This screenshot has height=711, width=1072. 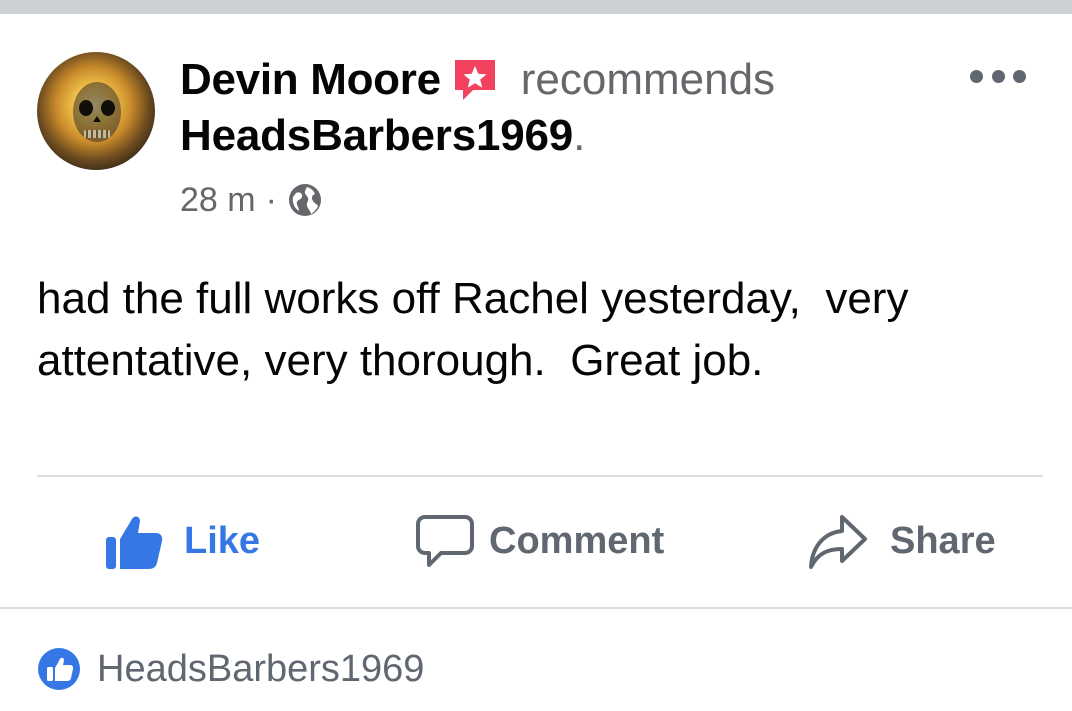 I want to click on skull-avatar-image, so click(x=97, y=112).